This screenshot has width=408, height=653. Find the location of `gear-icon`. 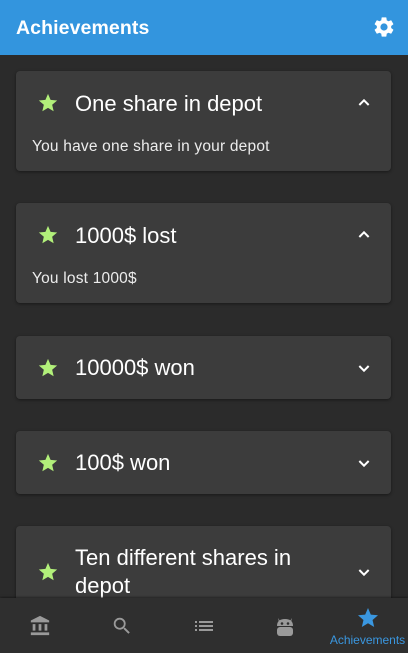

gear-icon is located at coordinates (384, 27).